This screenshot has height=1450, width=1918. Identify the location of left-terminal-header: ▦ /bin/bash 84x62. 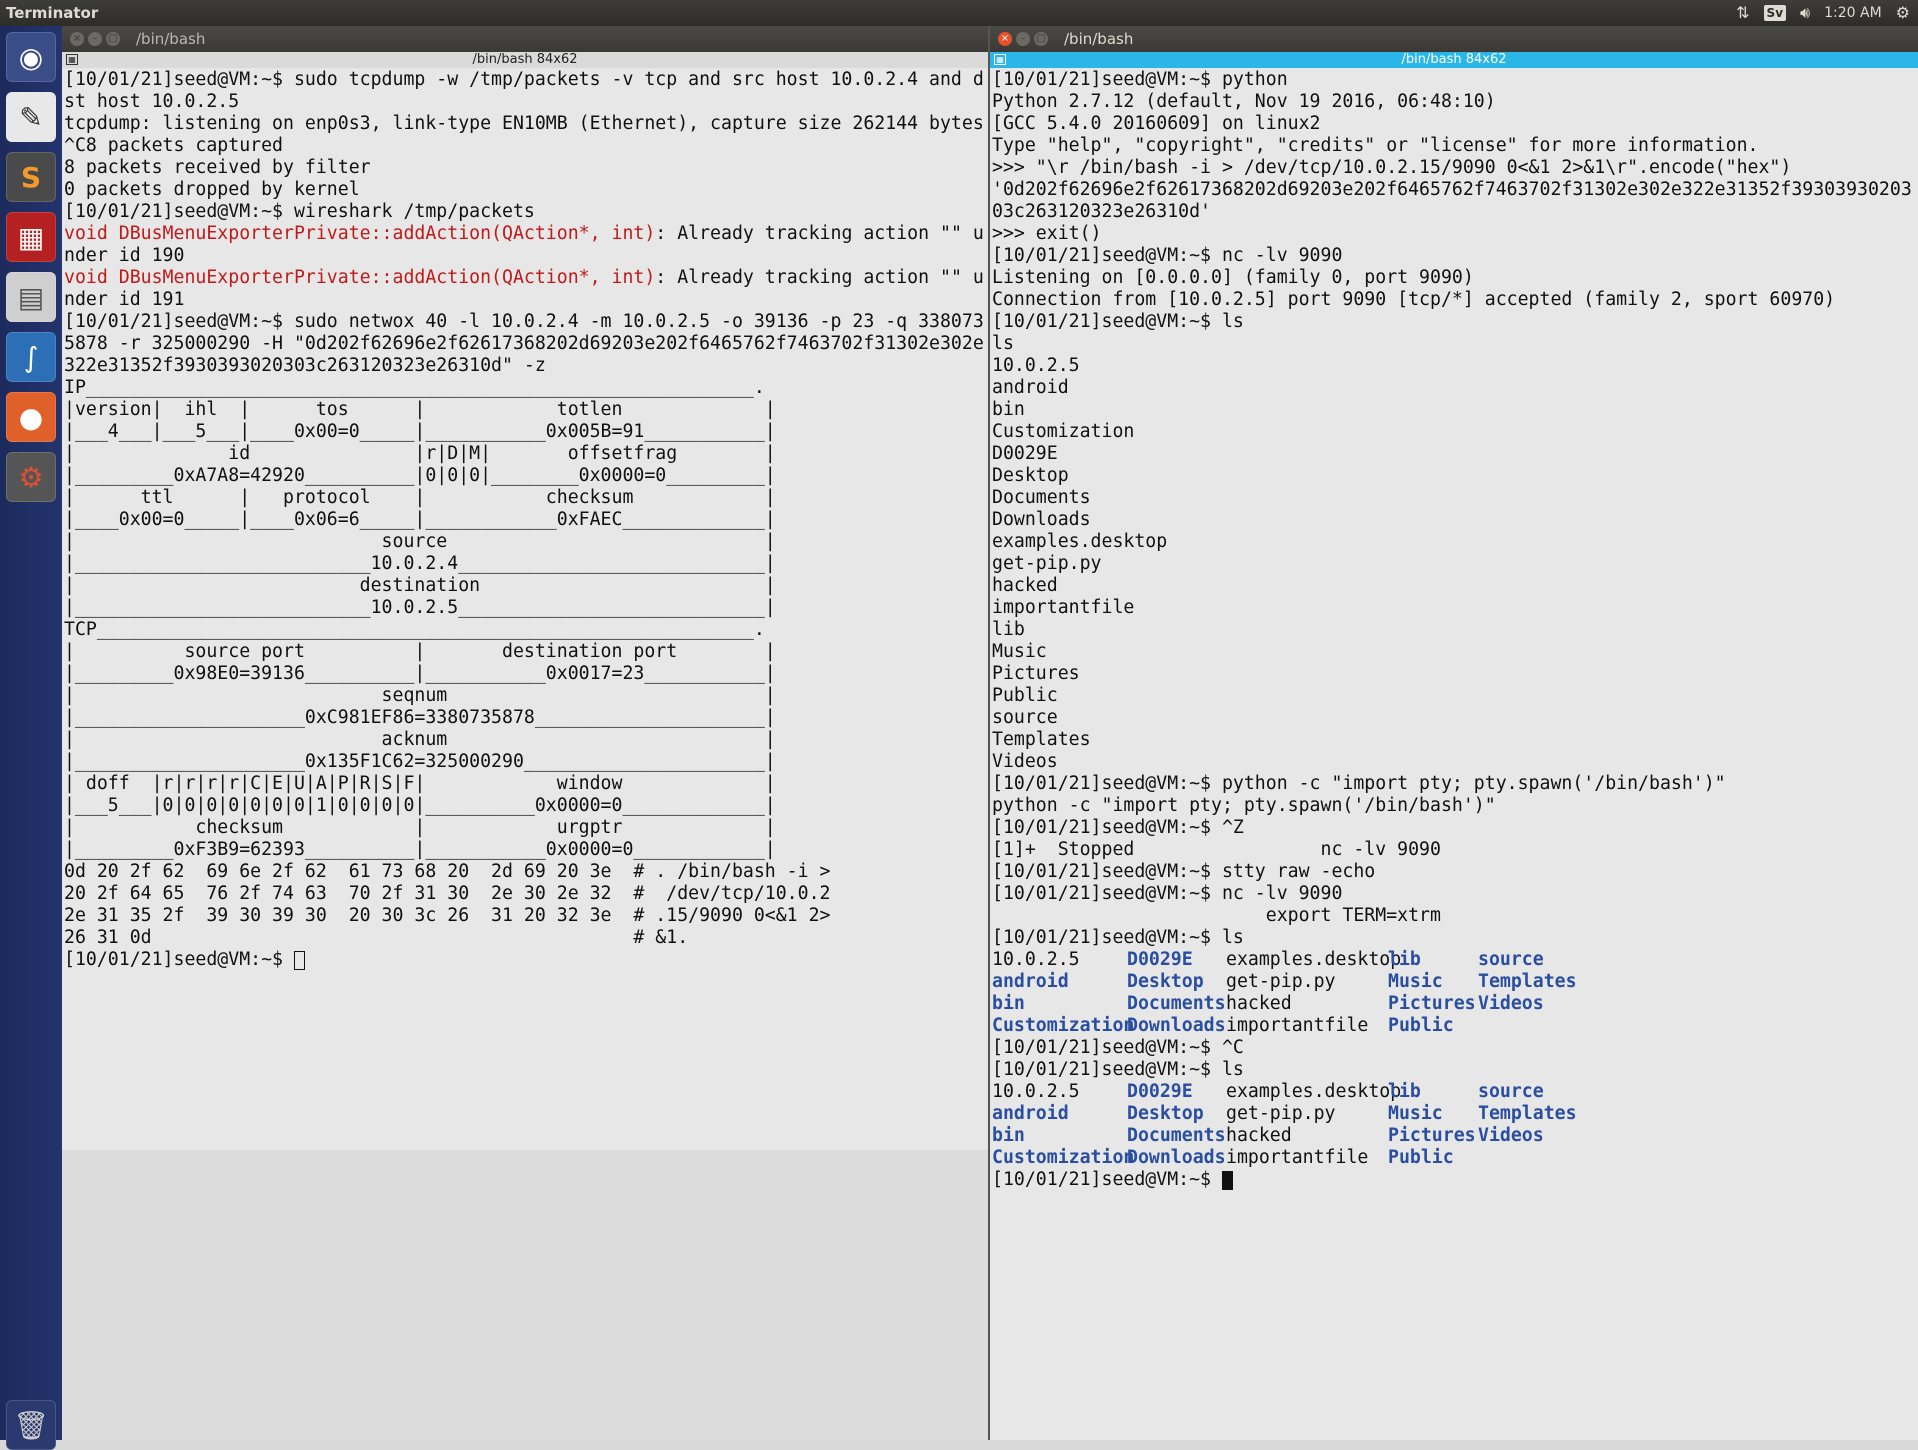
(525, 60).